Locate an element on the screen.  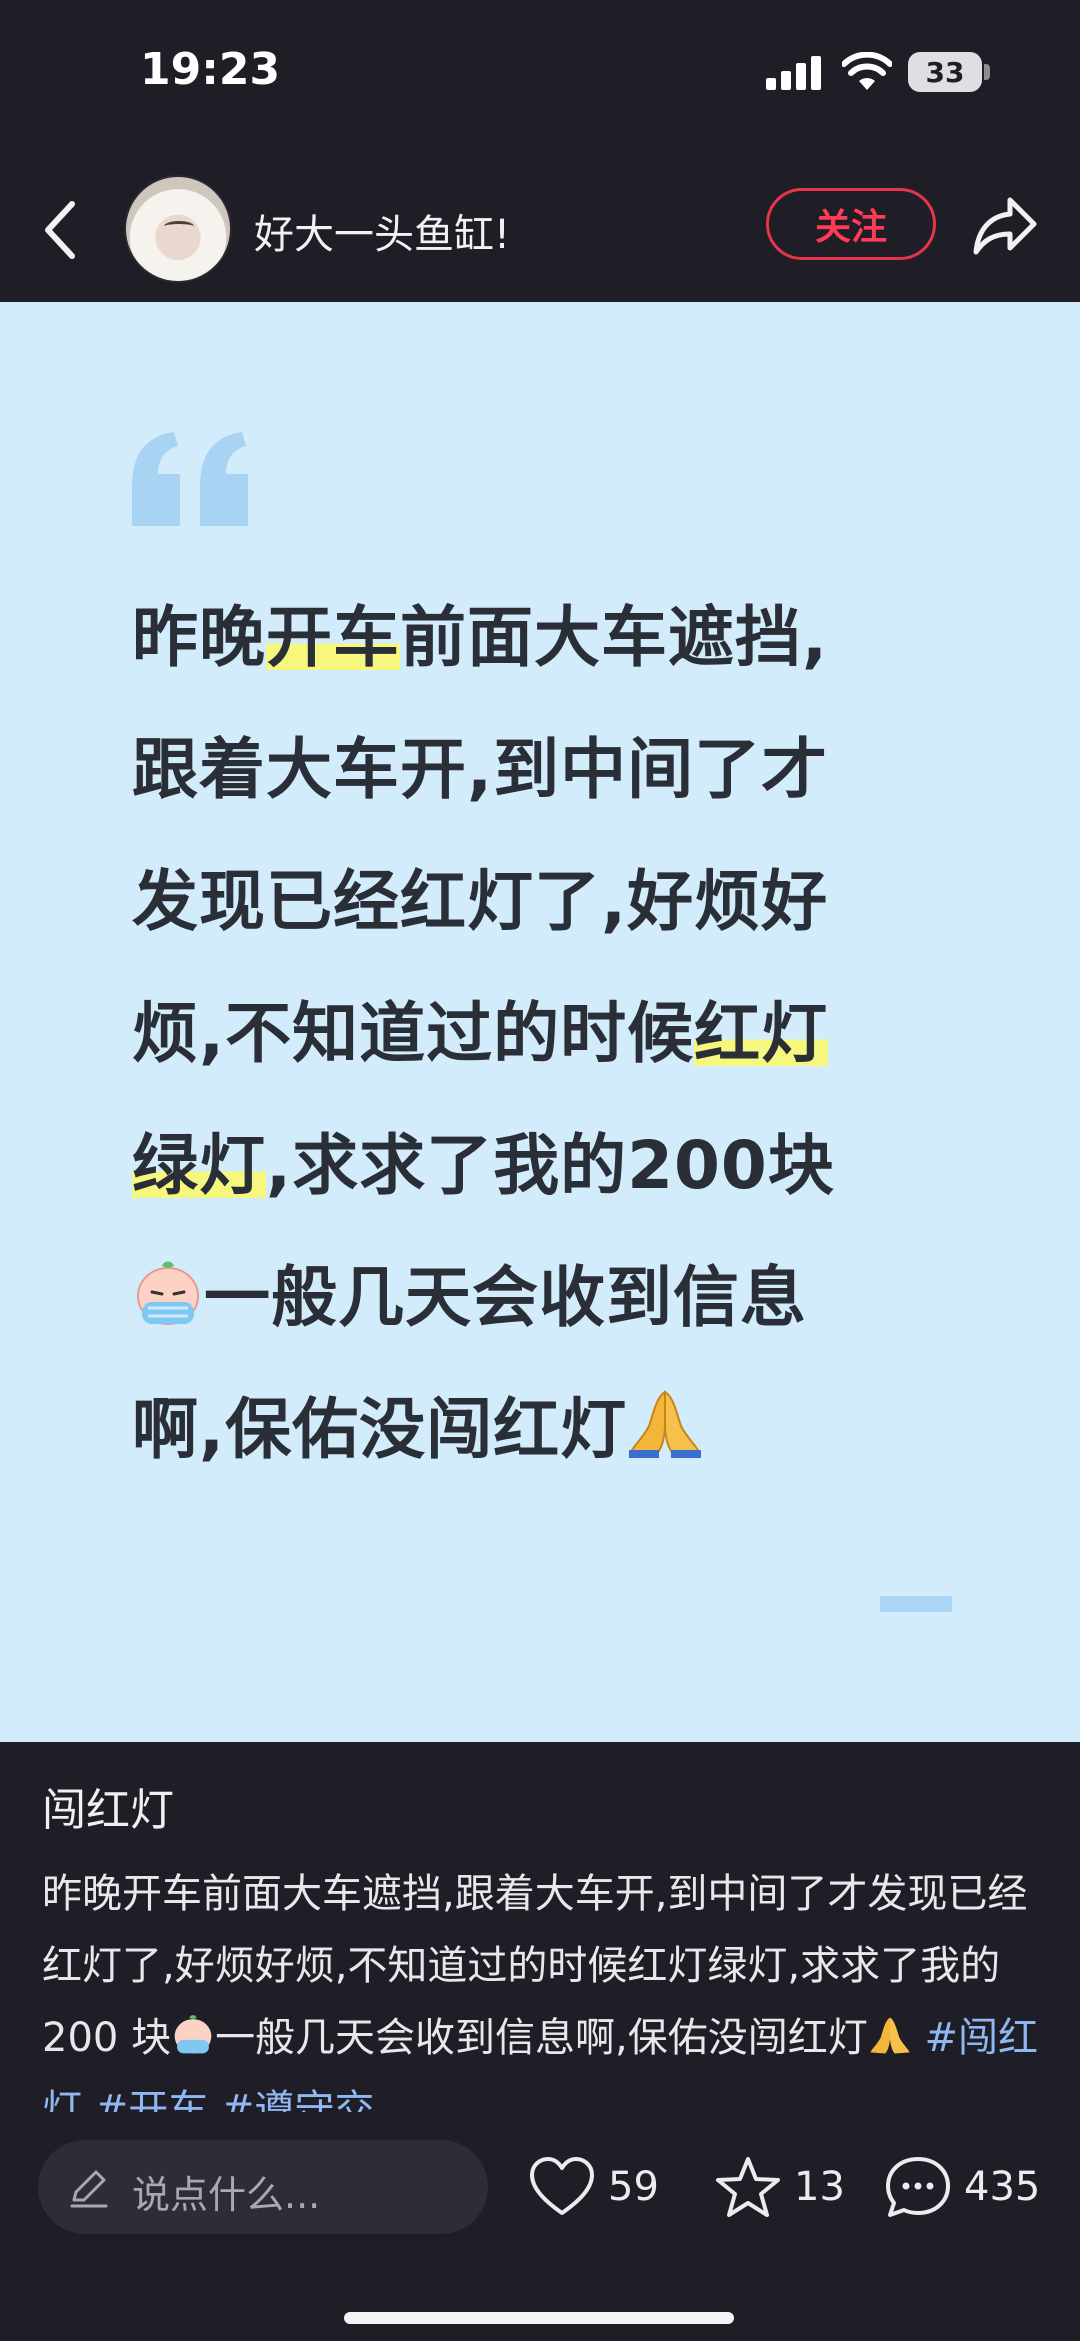
avatar is located at coordinates (178, 229).